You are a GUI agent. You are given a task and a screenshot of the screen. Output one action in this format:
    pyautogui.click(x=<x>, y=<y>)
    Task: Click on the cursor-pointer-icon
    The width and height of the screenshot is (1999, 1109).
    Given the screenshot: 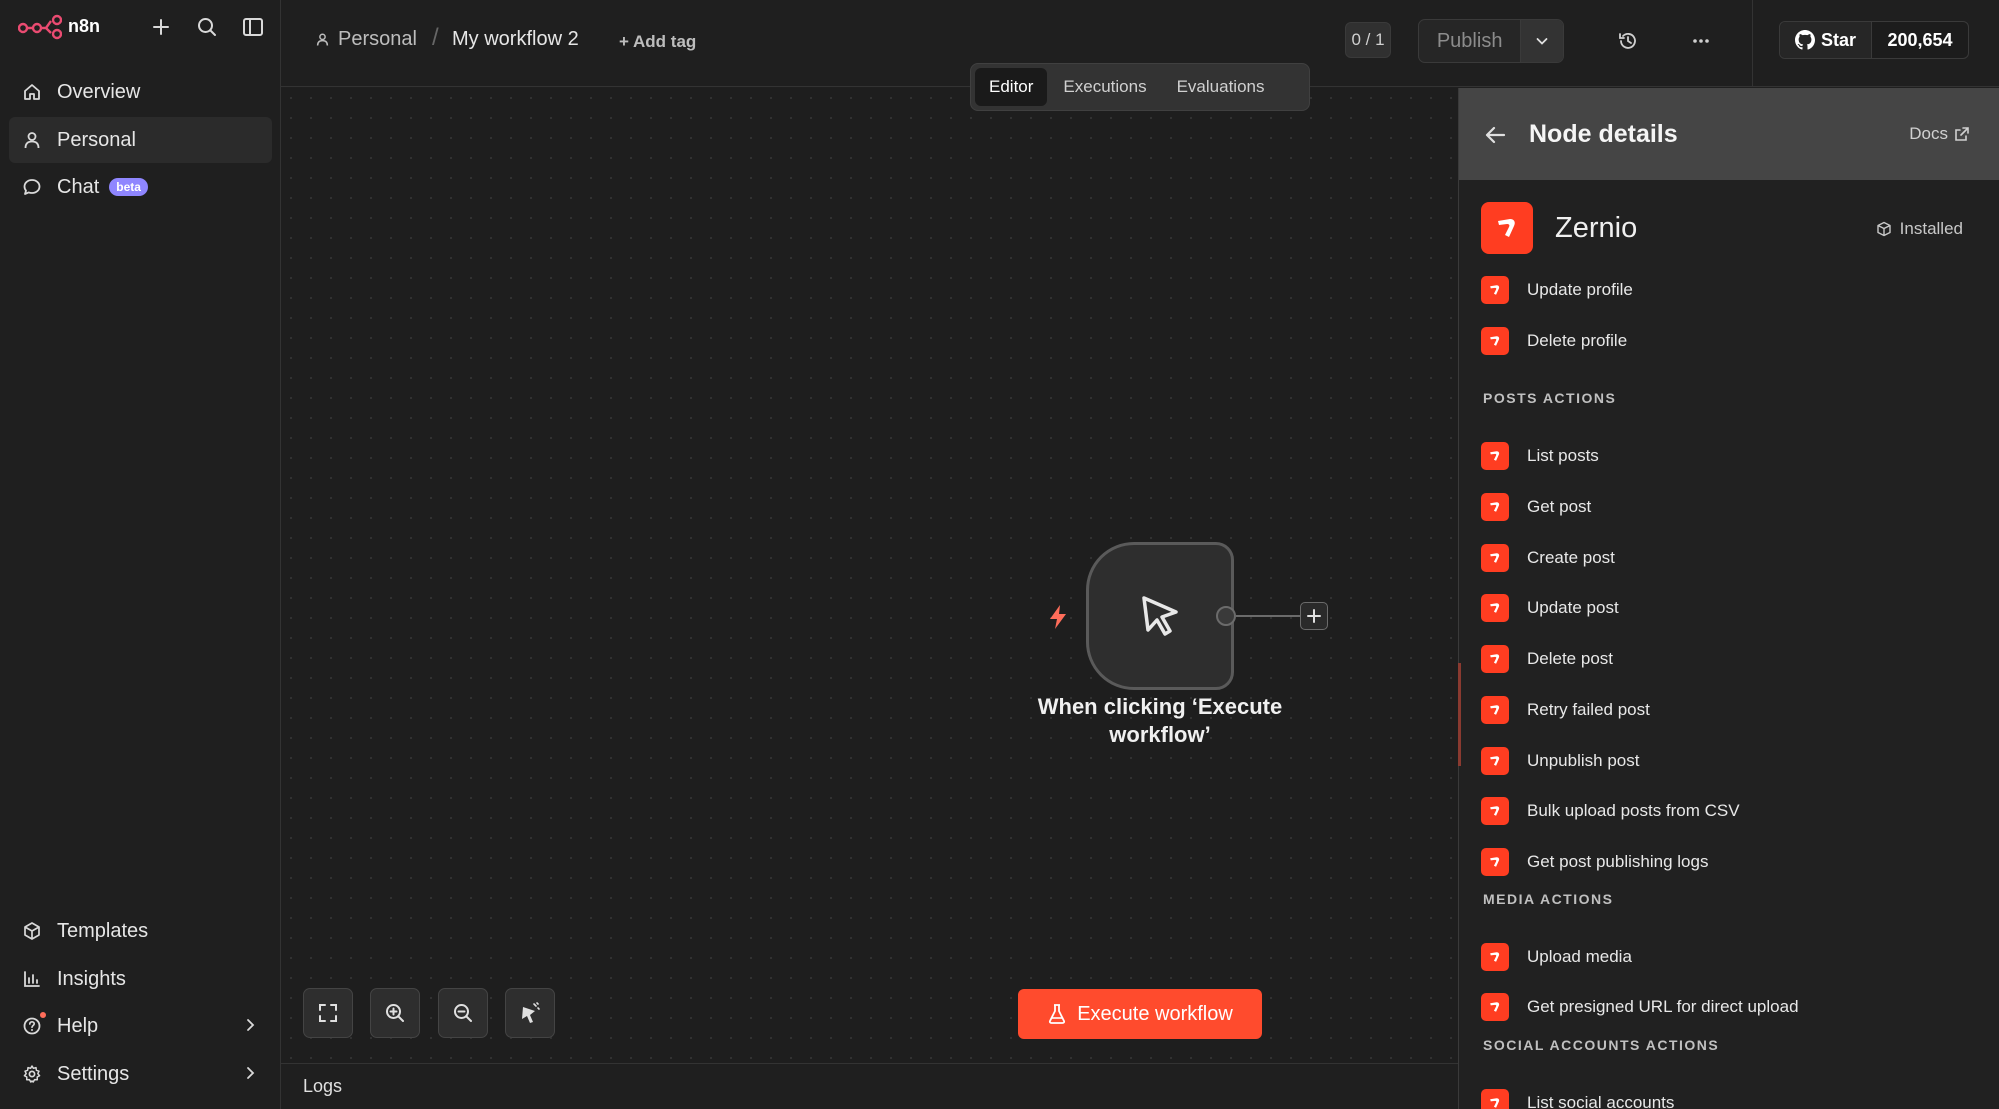 What is the action you would take?
    pyautogui.click(x=1160, y=616)
    